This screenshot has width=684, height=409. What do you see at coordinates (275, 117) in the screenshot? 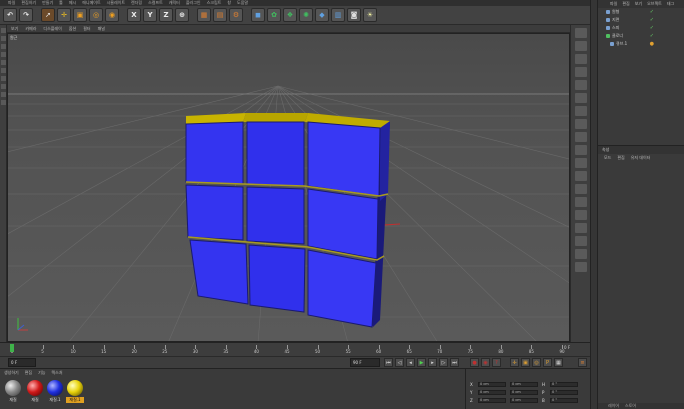
I see `cube-top-face` at bounding box center [275, 117].